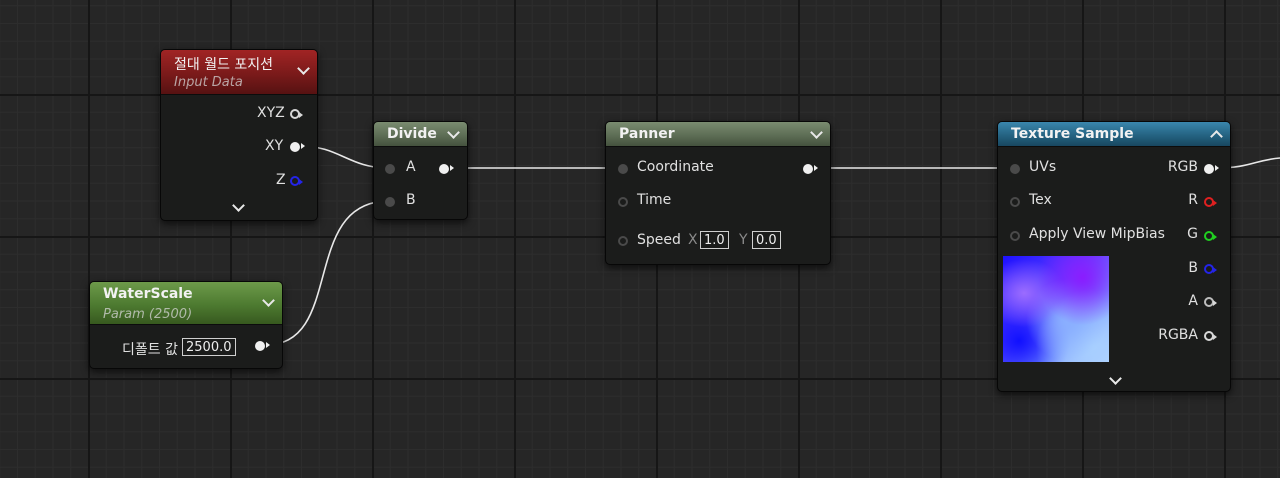  Describe the element at coordinates (150, 350) in the screenshot. I see `default-value-label: 디폴트 값` at that location.